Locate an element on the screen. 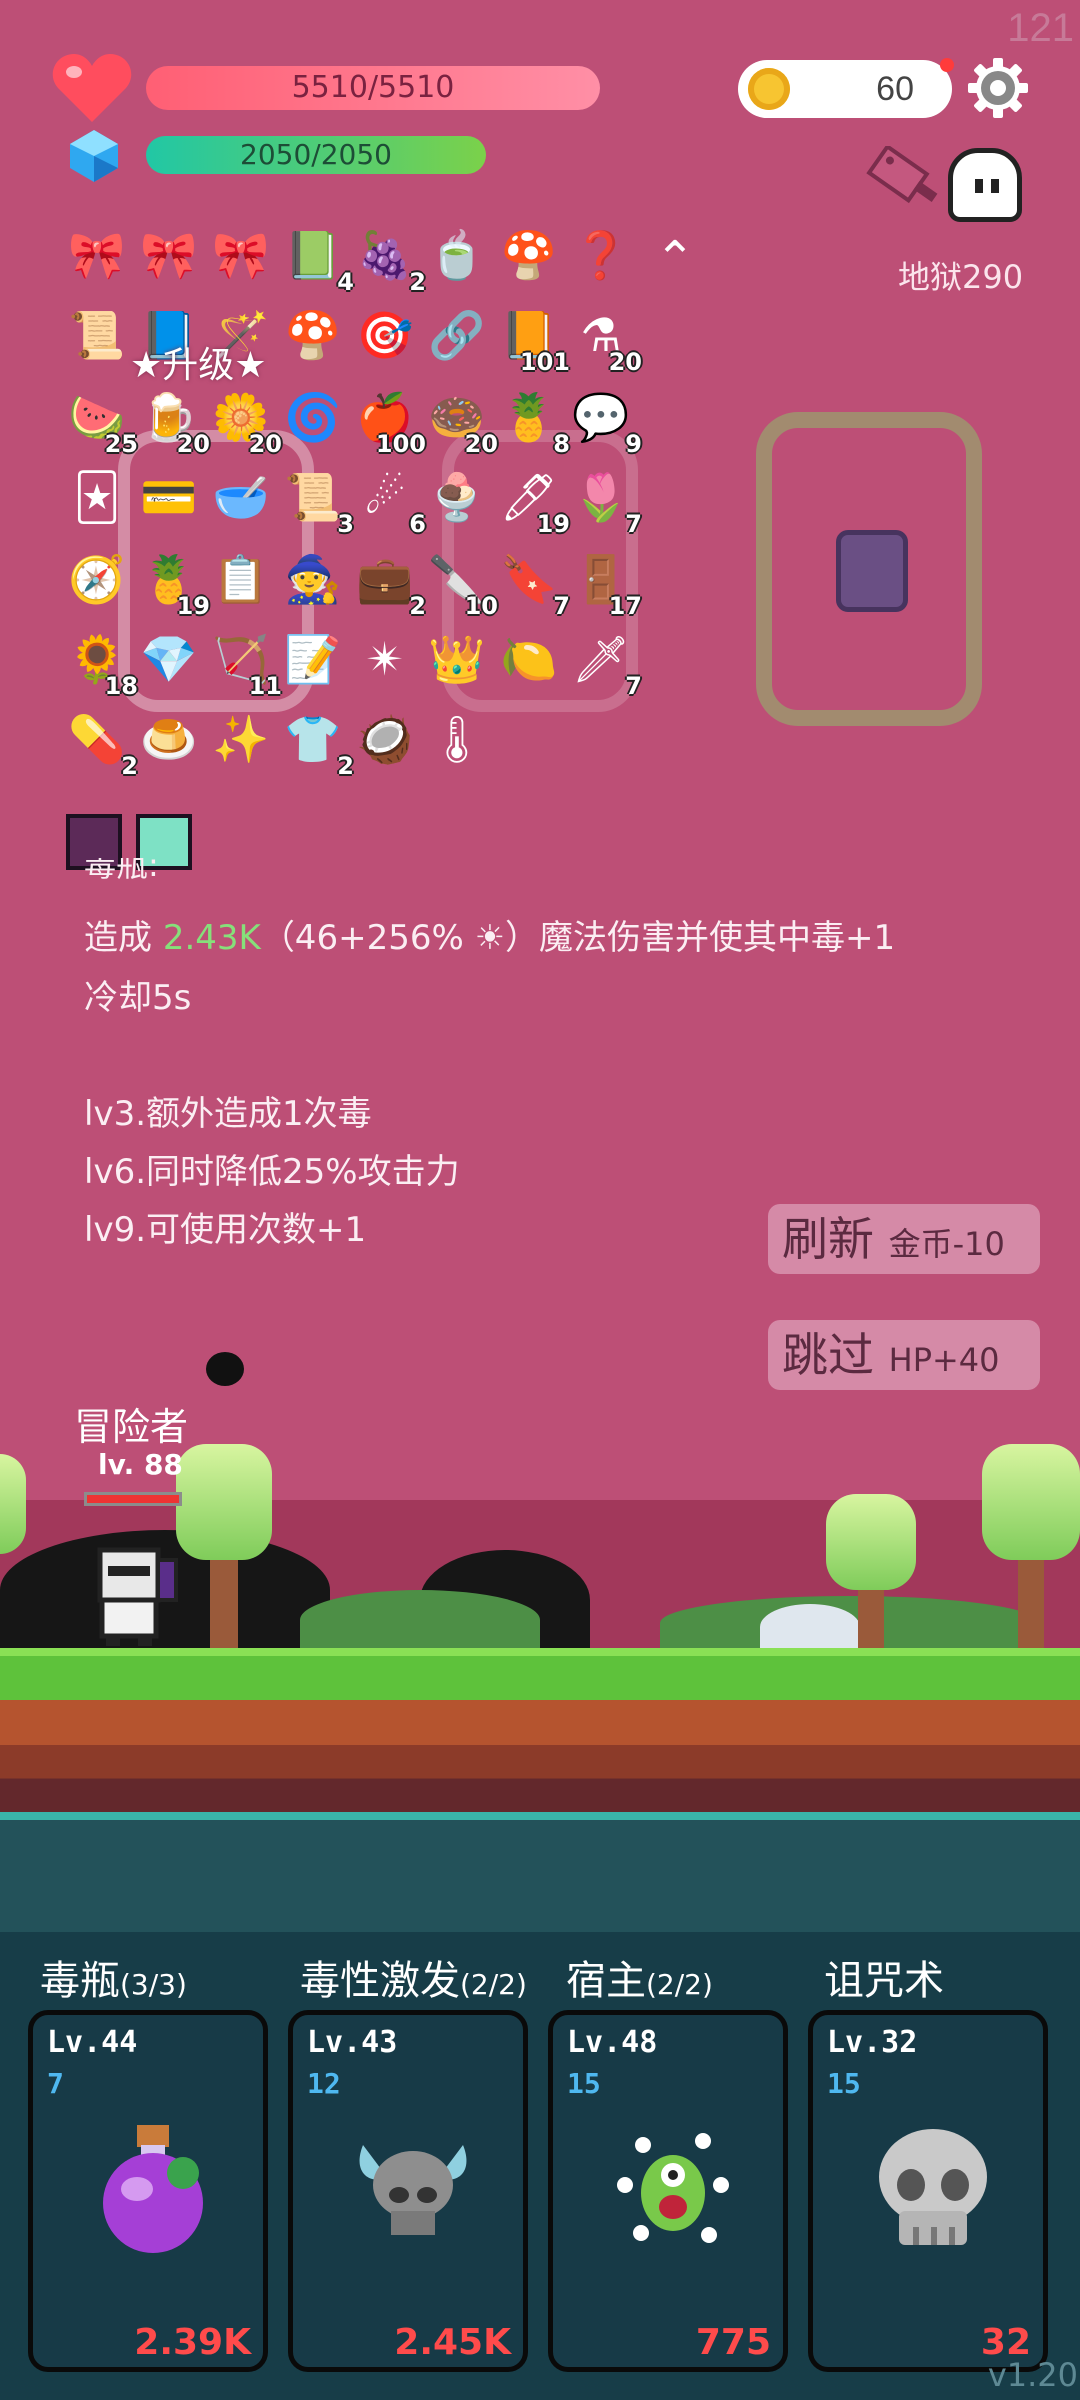 The width and height of the screenshot is (1080, 2400). inventory-item: 🌻 18 is located at coordinates (101, 662).